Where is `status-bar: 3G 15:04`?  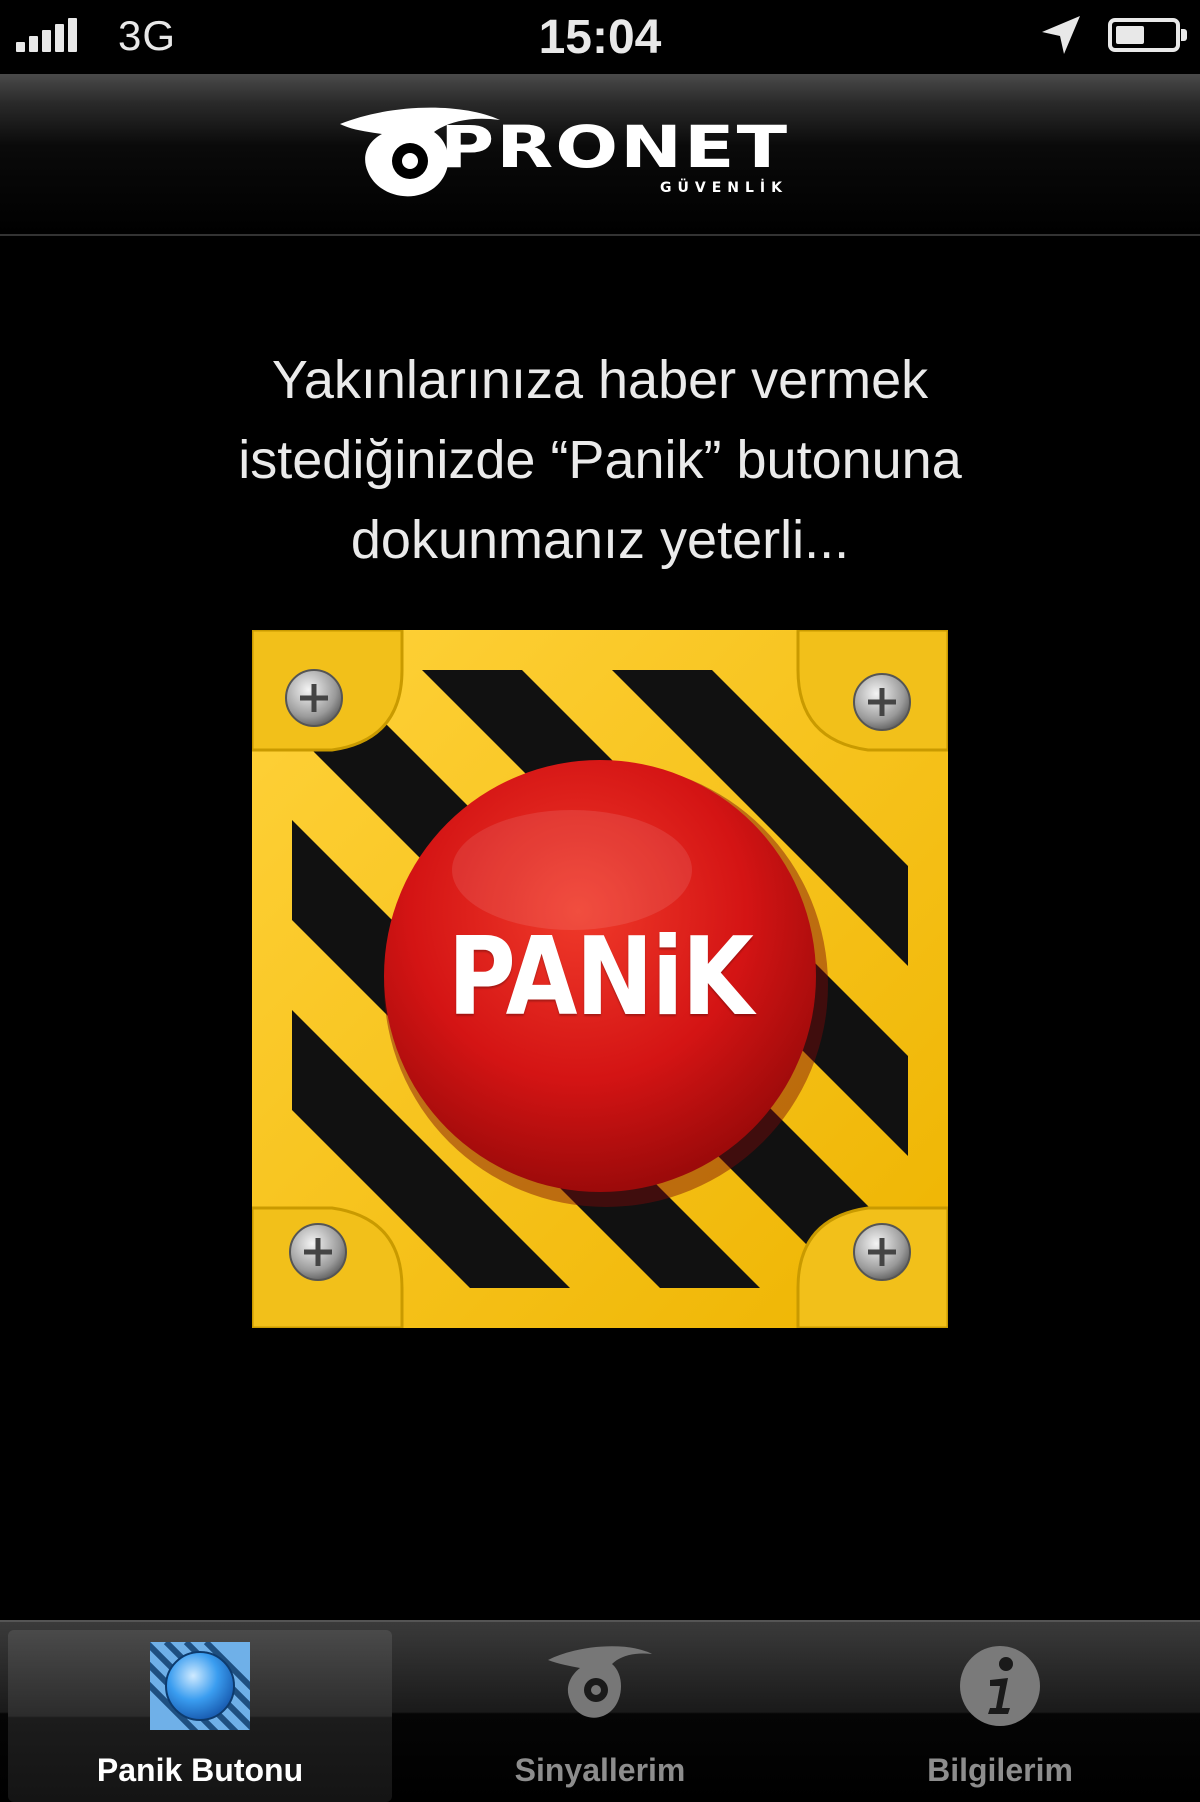 status-bar: 3G 15:04 is located at coordinates (600, 37).